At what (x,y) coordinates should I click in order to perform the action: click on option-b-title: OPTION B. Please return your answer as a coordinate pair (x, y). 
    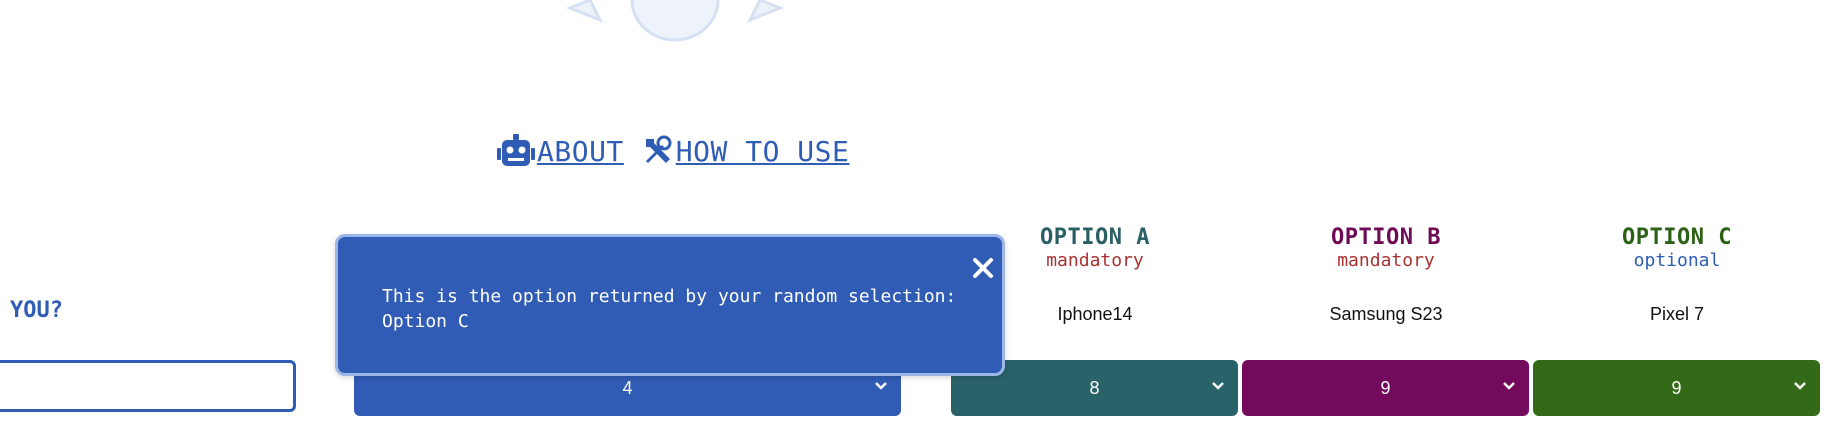
    Looking at the image, I should click on (1386, 237).